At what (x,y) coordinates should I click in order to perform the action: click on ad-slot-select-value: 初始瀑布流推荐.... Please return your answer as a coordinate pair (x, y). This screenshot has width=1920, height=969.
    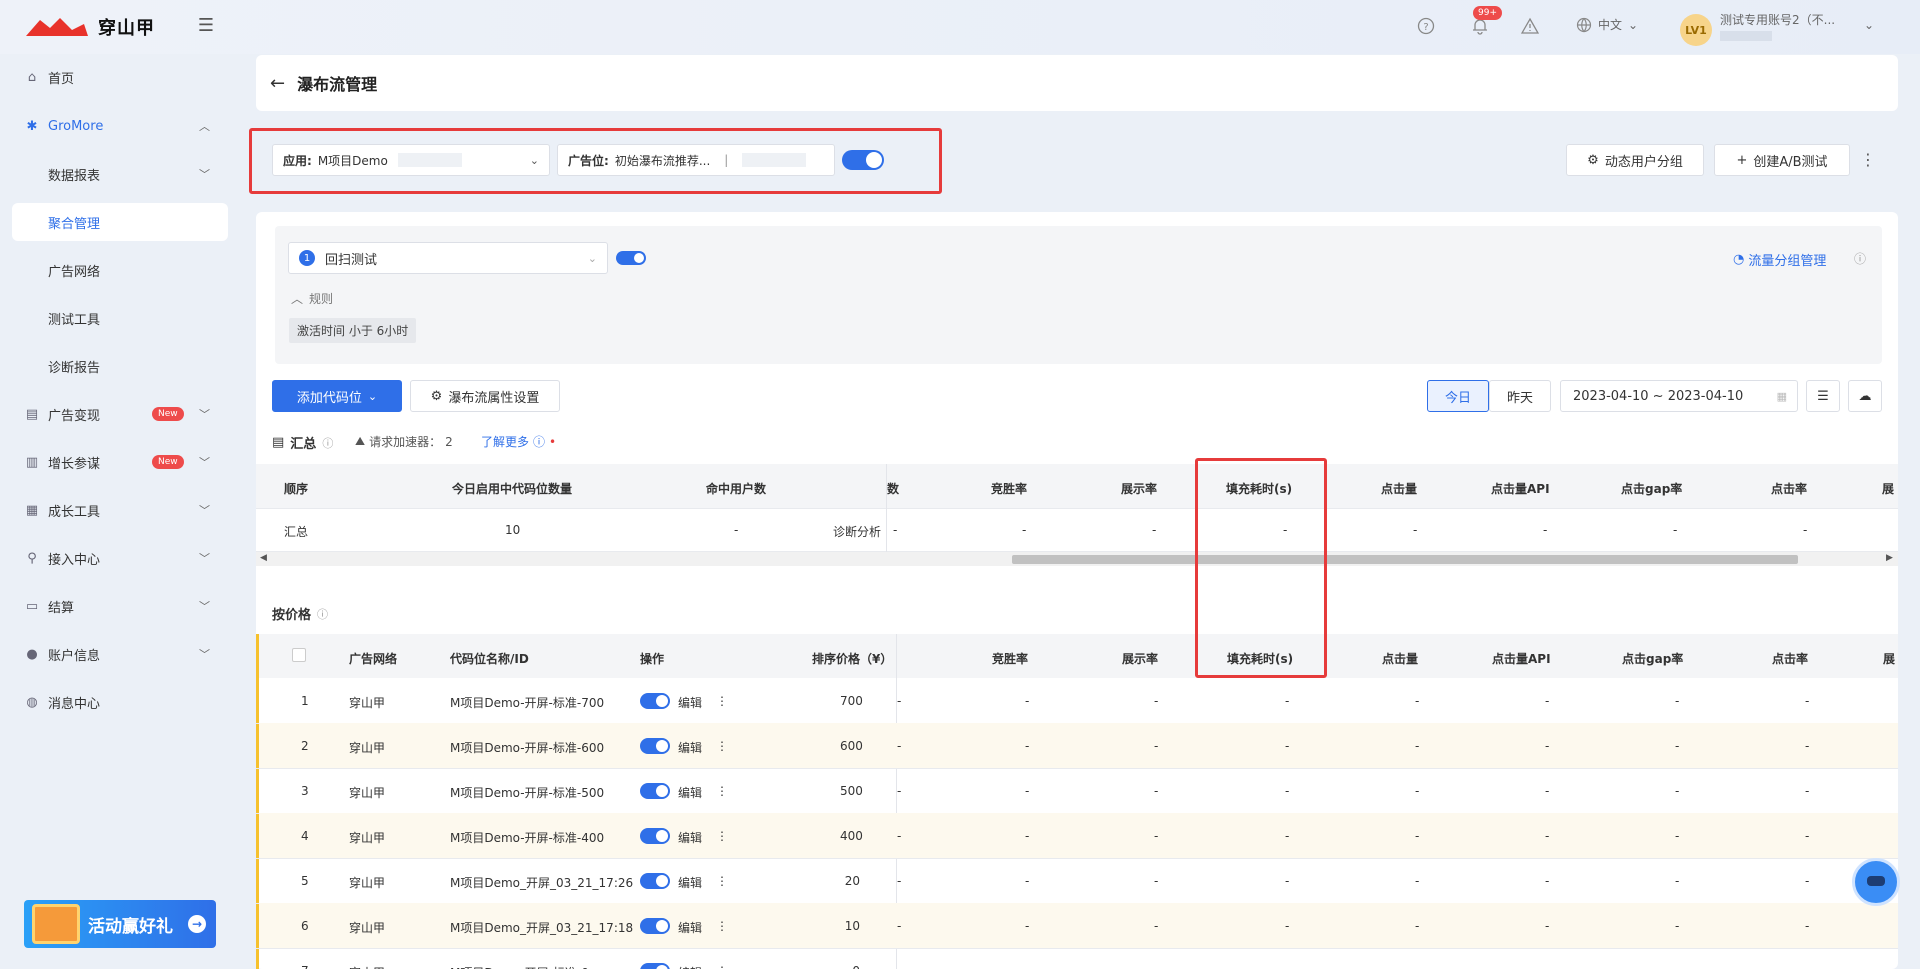
    Looking at the image, I should click on (662, 160).